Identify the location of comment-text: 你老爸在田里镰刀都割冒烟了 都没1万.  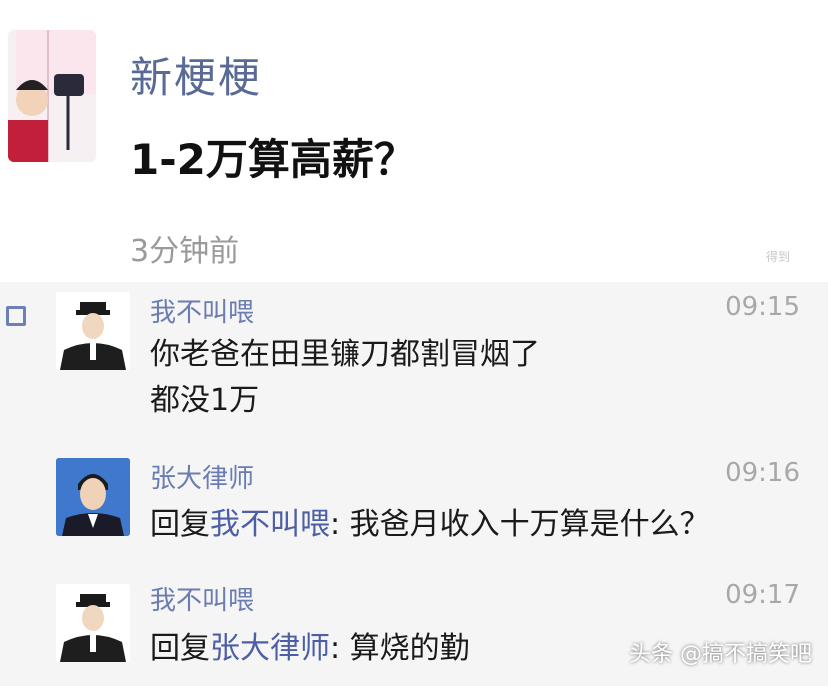
(470, 378).